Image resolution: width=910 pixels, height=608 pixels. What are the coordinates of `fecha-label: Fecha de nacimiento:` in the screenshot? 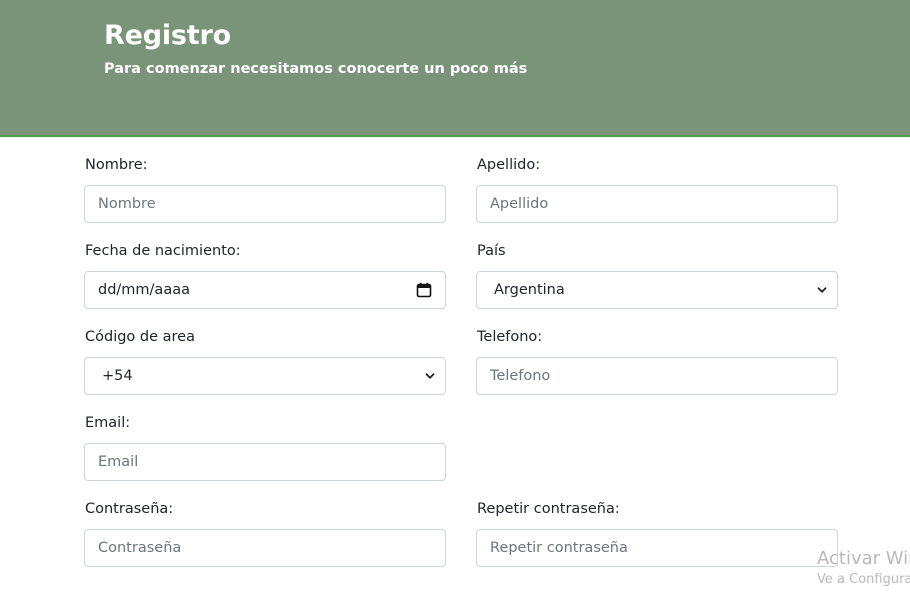 It's located at (163, 251).